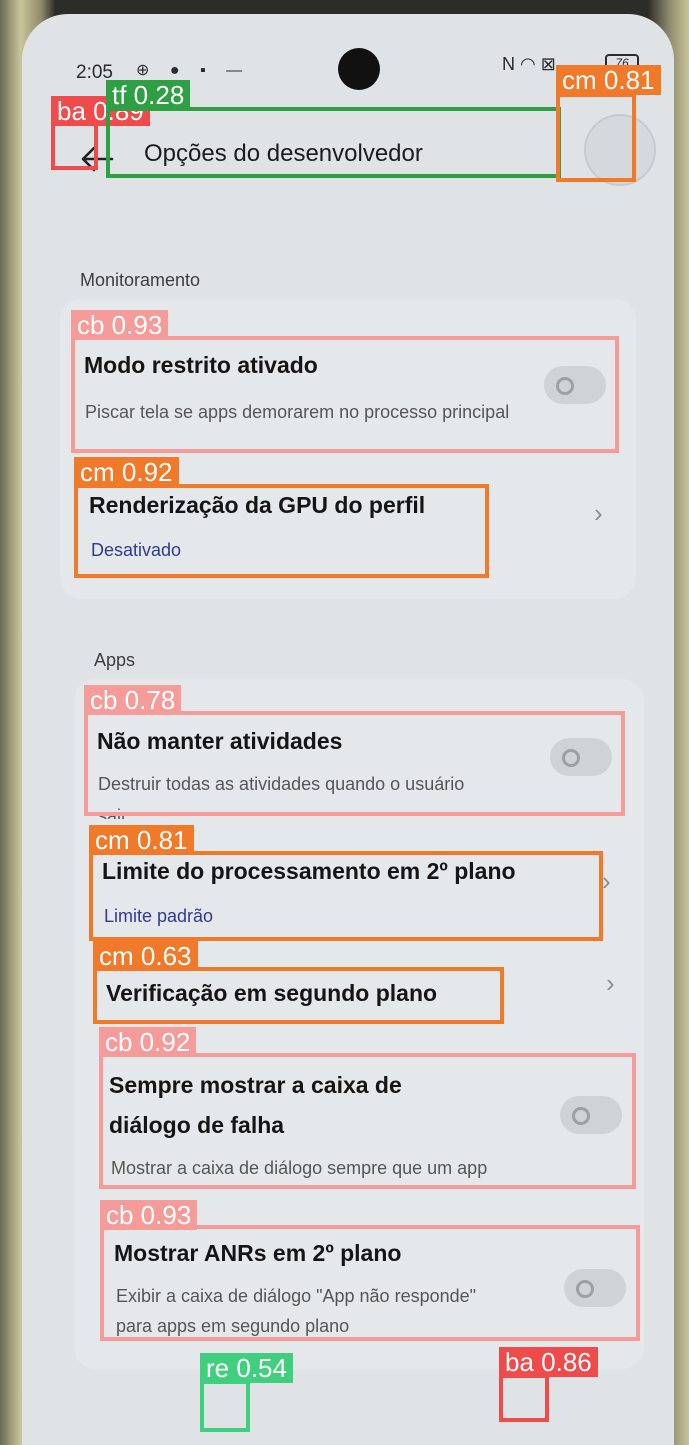 Image resolution: width=689 pixels, height=1445 pixels. I want to click on detection-box-background-check, so click(298, 995).